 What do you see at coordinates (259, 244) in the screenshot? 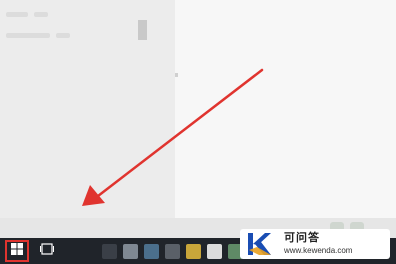
I see `brand-logo-icon` at bounding box center [259, 244].